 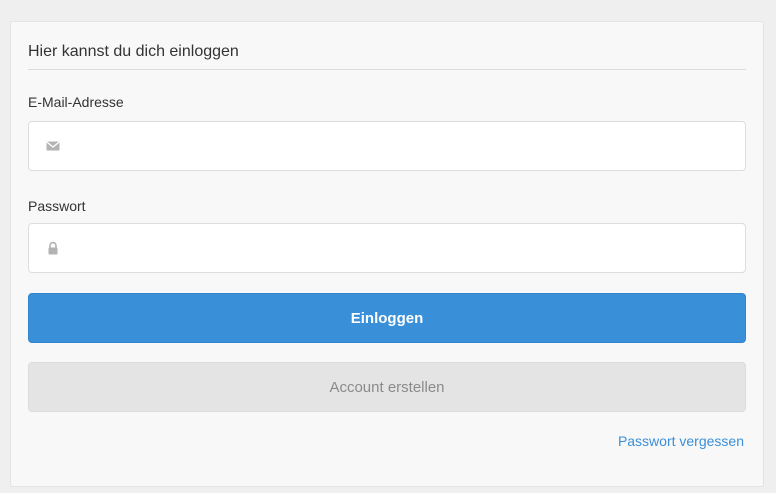 I want to click on title-divider, so click(x=387, y=69).